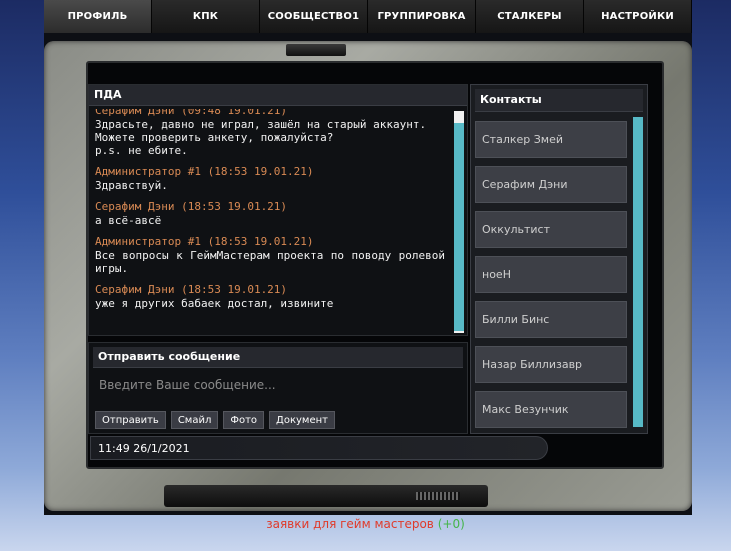 This screenshot has height=551, width=731. Describe the element at coordinates (551, 364) in the screenshot. I see `contact-item: Назар Биллизавр` at that location.